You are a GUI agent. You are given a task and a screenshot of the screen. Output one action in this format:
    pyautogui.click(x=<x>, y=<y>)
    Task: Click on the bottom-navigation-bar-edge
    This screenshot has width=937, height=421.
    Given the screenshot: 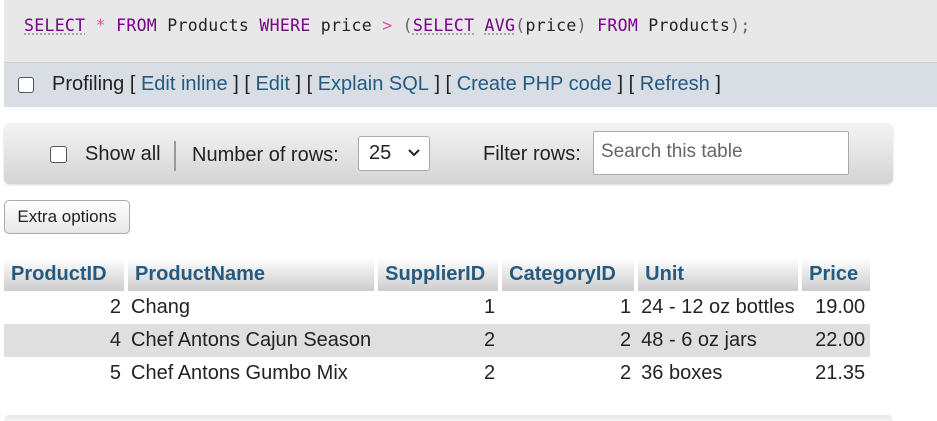 What is the action you would take?
    pyautogui.click(x=448, y=418)
    